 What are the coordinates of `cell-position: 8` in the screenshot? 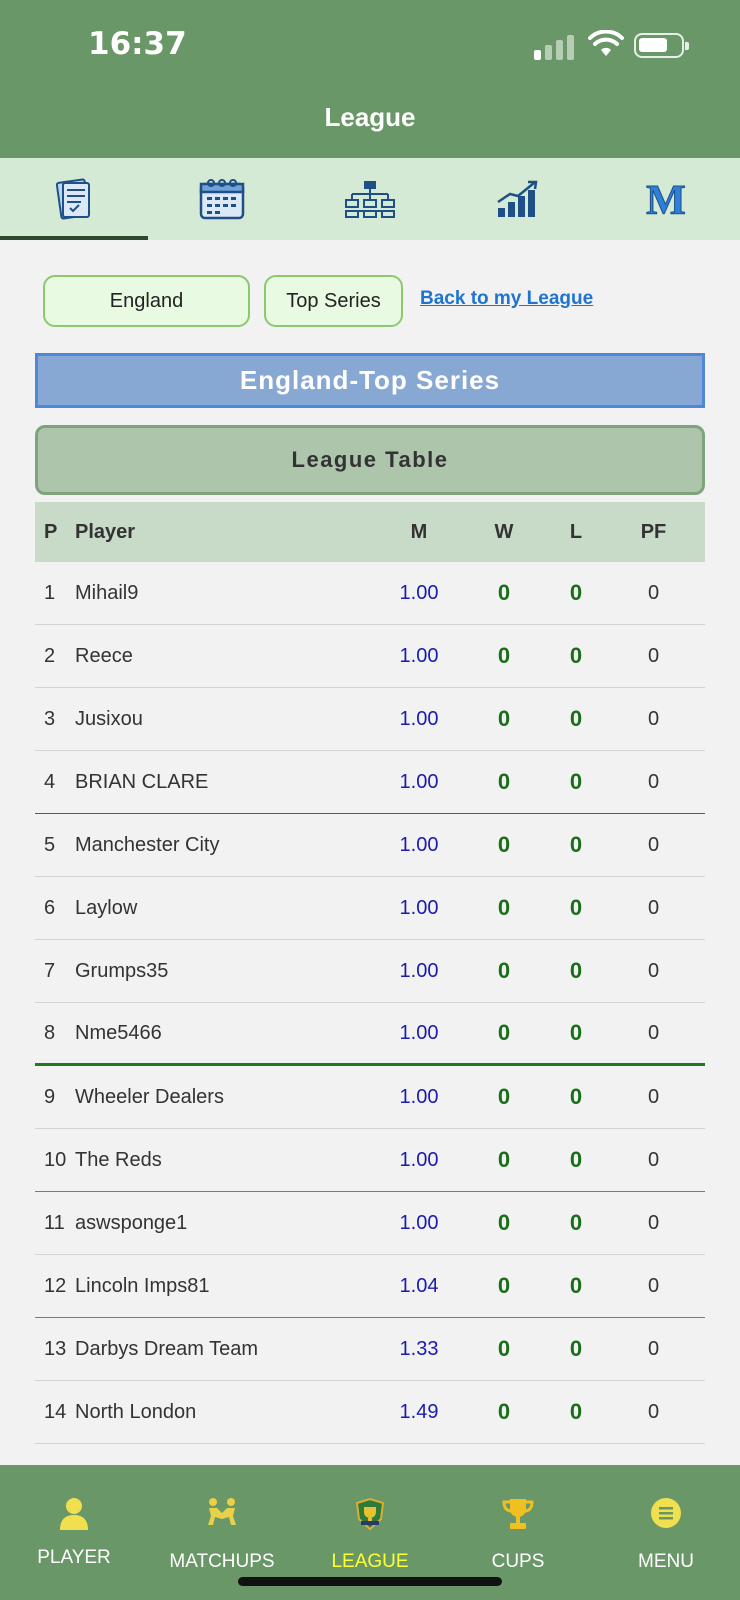 It's located at (50, 1032).